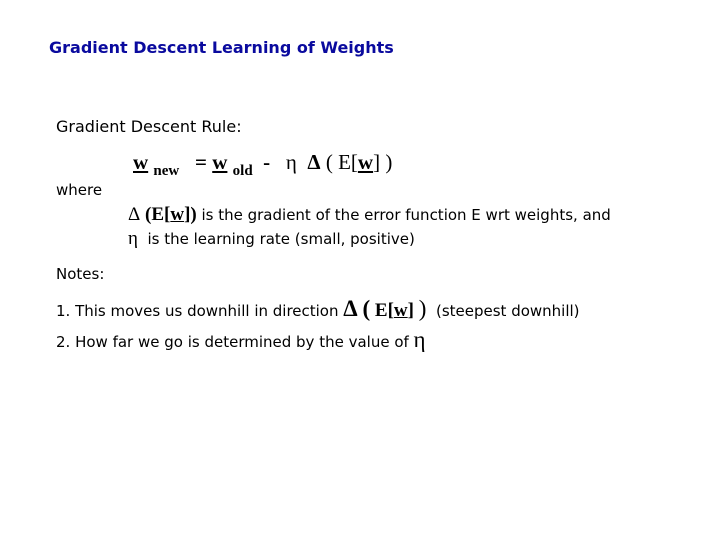 The image size is (720, 540). What do you see at coordinates (158, 214) in the screenshot?
I see `expr-open: (E[` at bounding box center [158, 214].